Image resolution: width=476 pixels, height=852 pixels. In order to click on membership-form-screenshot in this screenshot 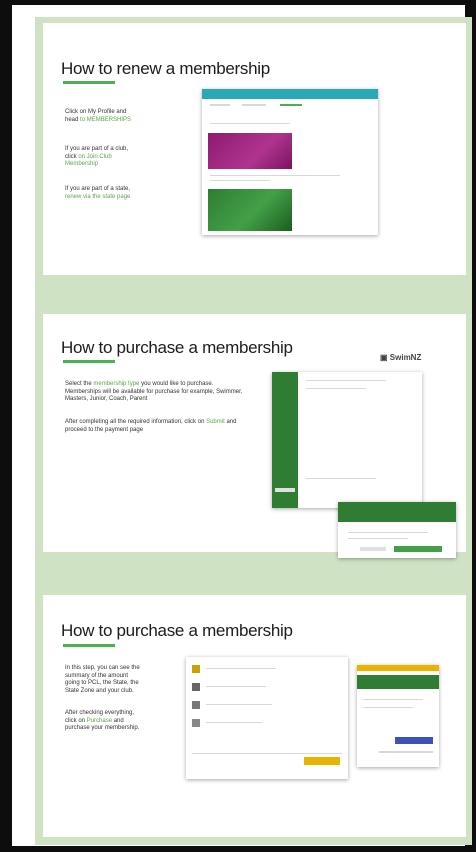, I will do `click(347, 440)`.